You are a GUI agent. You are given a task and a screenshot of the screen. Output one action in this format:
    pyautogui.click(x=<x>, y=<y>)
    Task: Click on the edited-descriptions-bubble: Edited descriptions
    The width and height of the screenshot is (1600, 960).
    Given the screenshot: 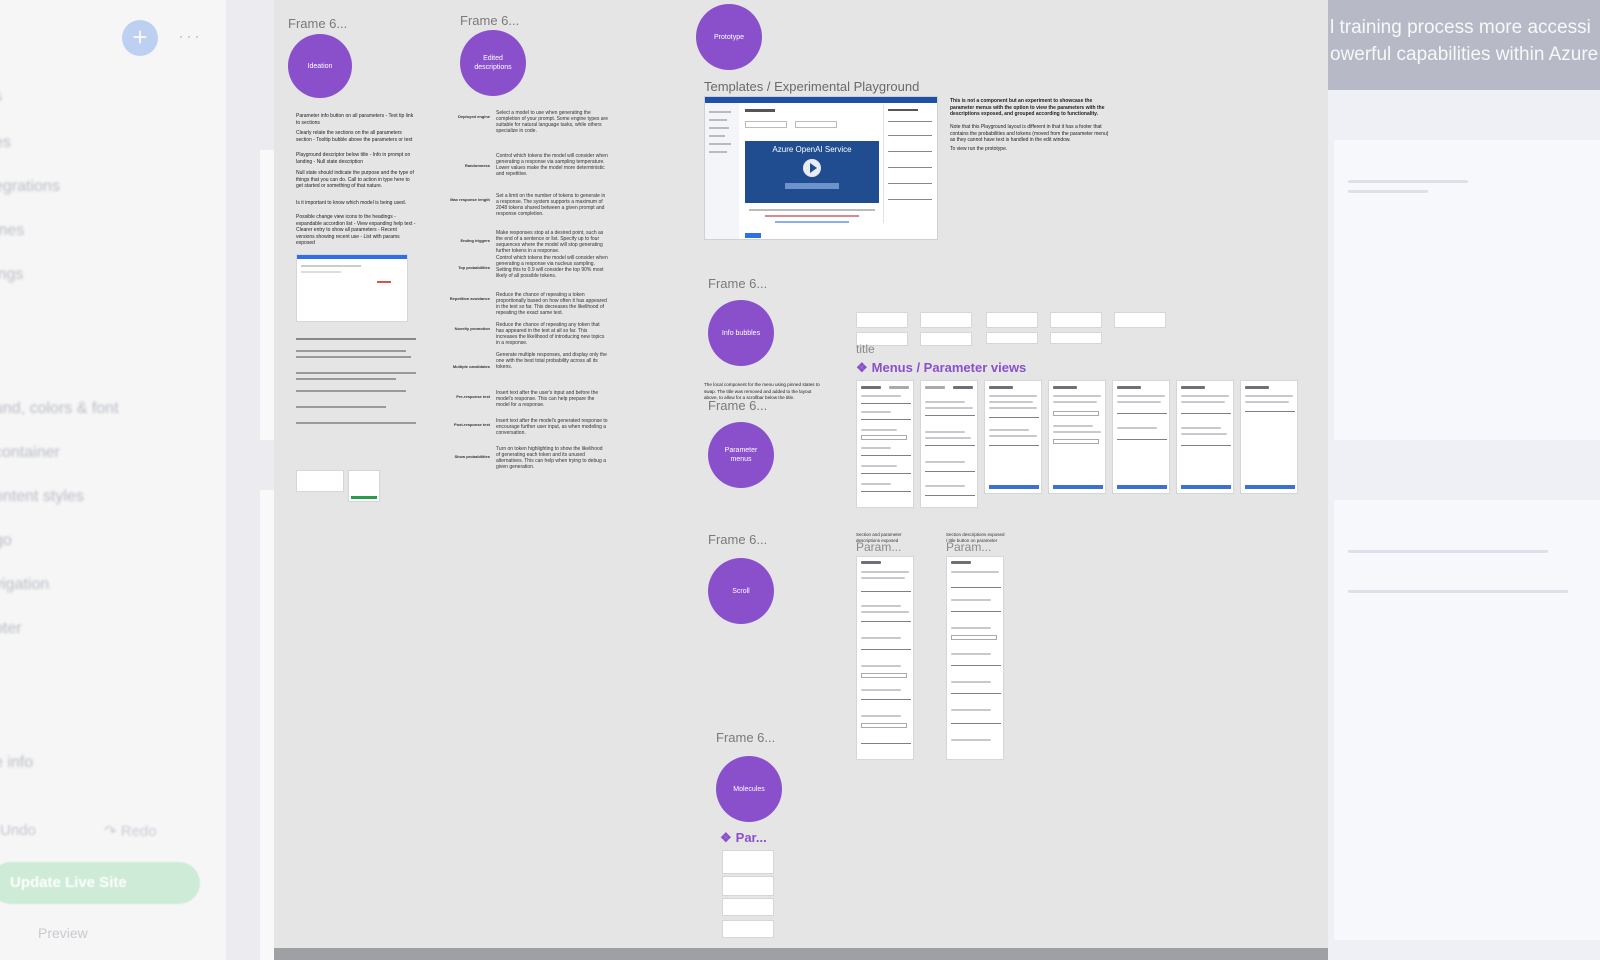 What is the action you would take?
    pyautogui.click(x=493, y=63)
    